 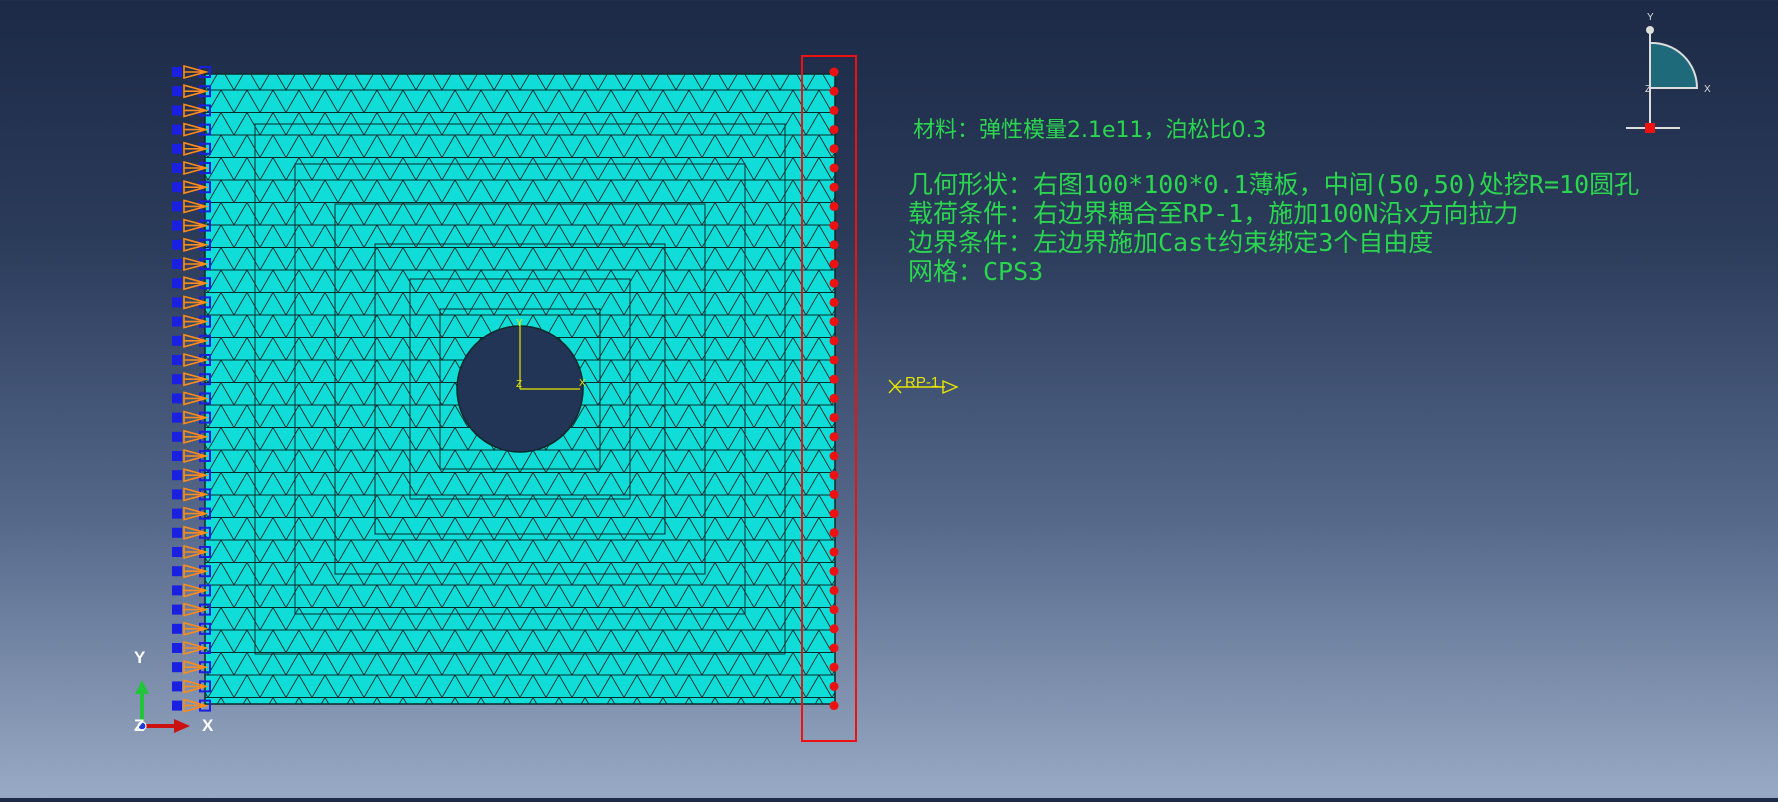 What do you see at coordinates (950, 387) in the screenshot?
I see `load-arrow-icon` at bounding box center [950, 387].